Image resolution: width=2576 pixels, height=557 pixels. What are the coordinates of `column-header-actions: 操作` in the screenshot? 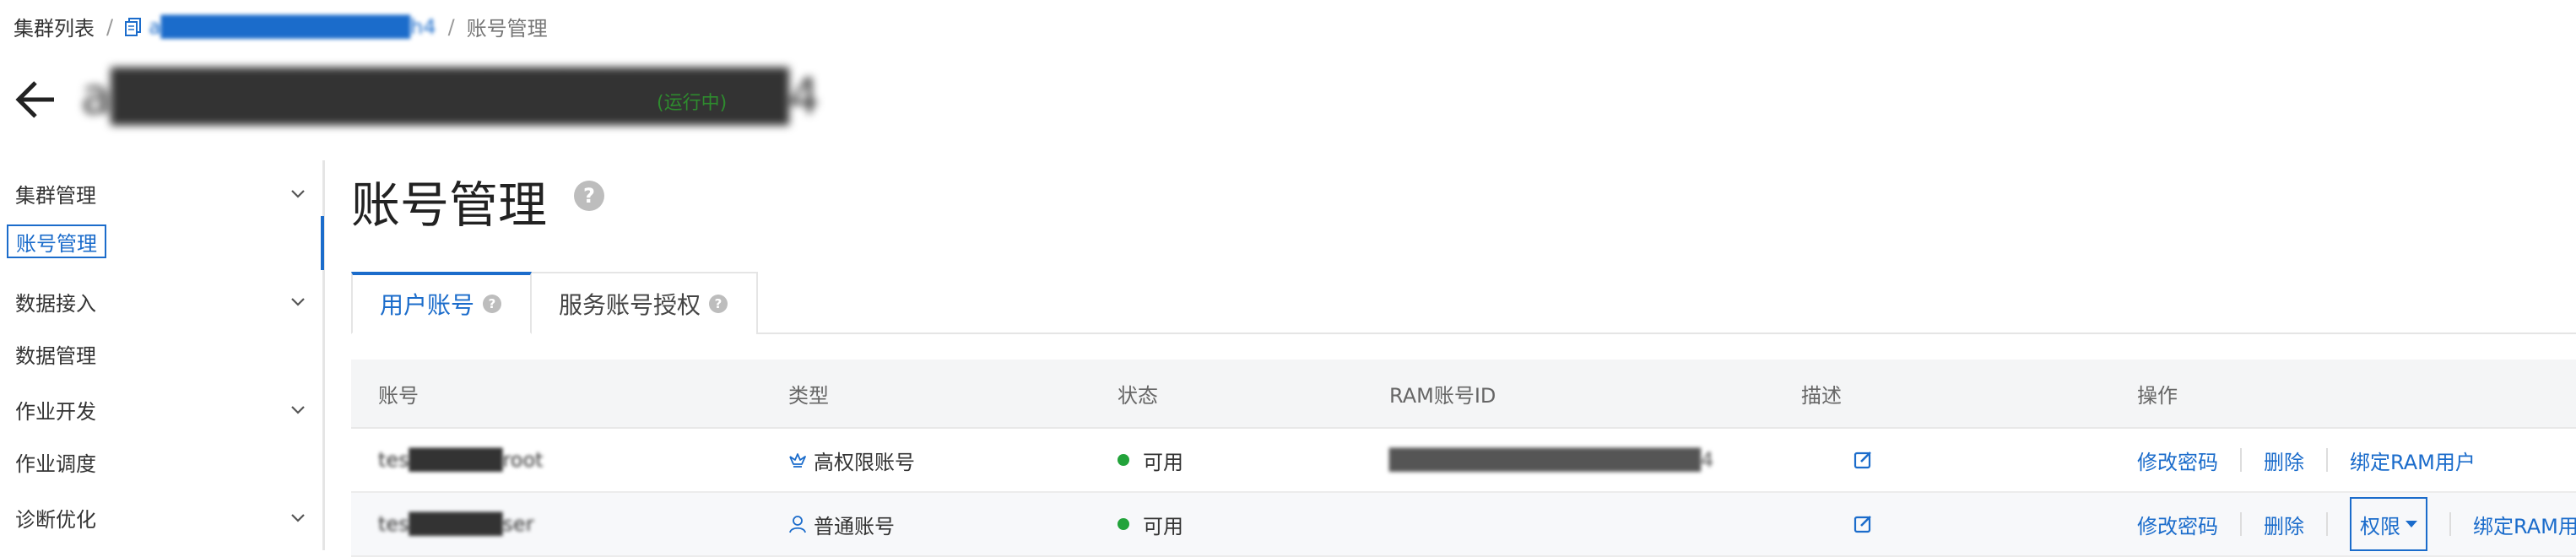 It's located at (2157, 395).